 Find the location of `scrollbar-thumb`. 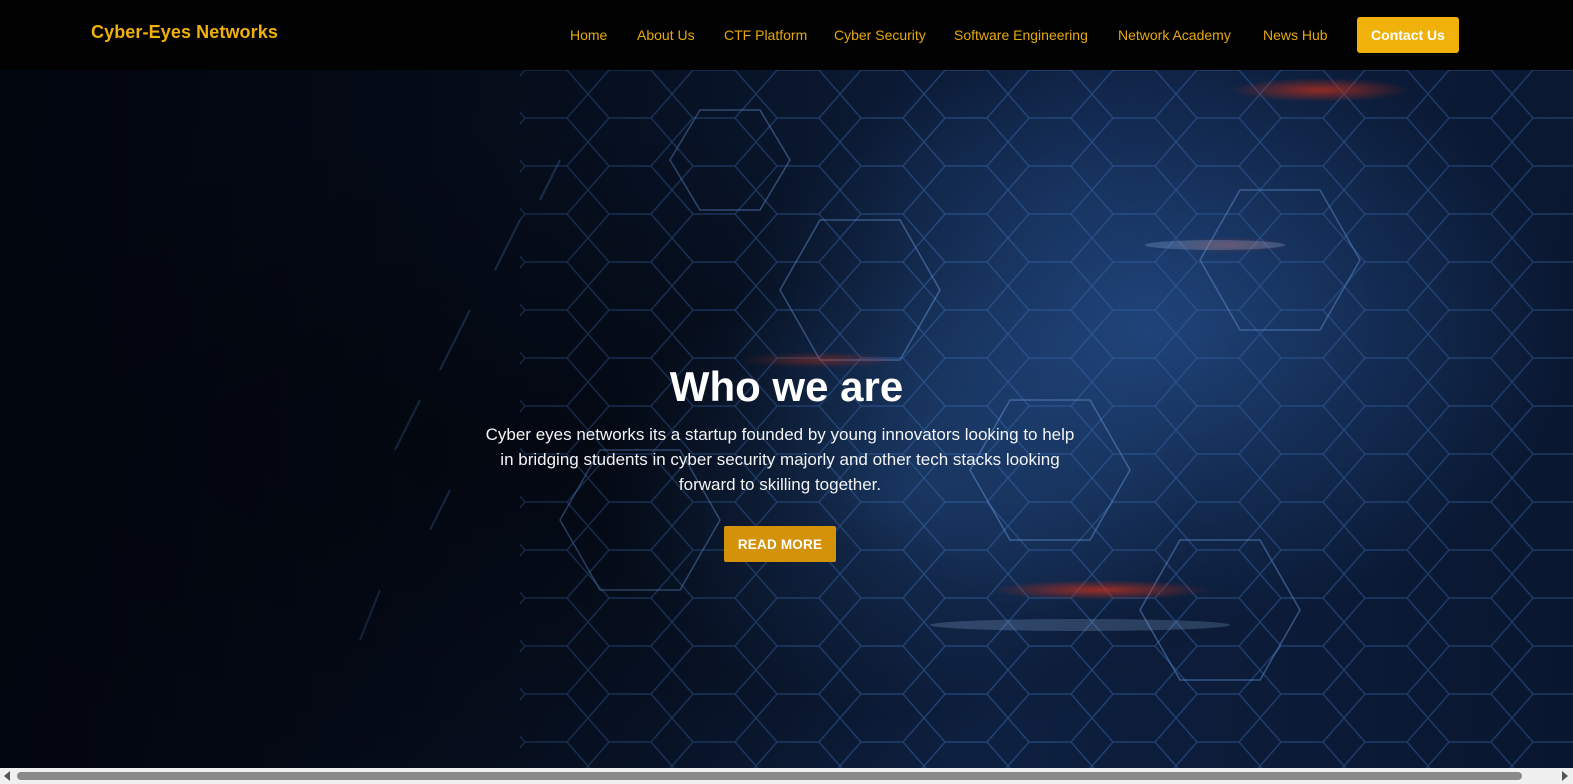

scrollbar-thumb is located at coordinates (769, 776).